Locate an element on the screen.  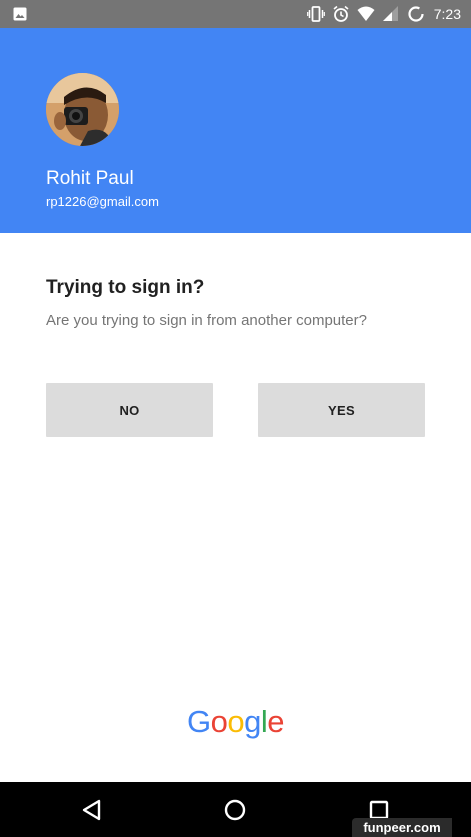
status-time: 7:23 is located at coordinates (447, 14).